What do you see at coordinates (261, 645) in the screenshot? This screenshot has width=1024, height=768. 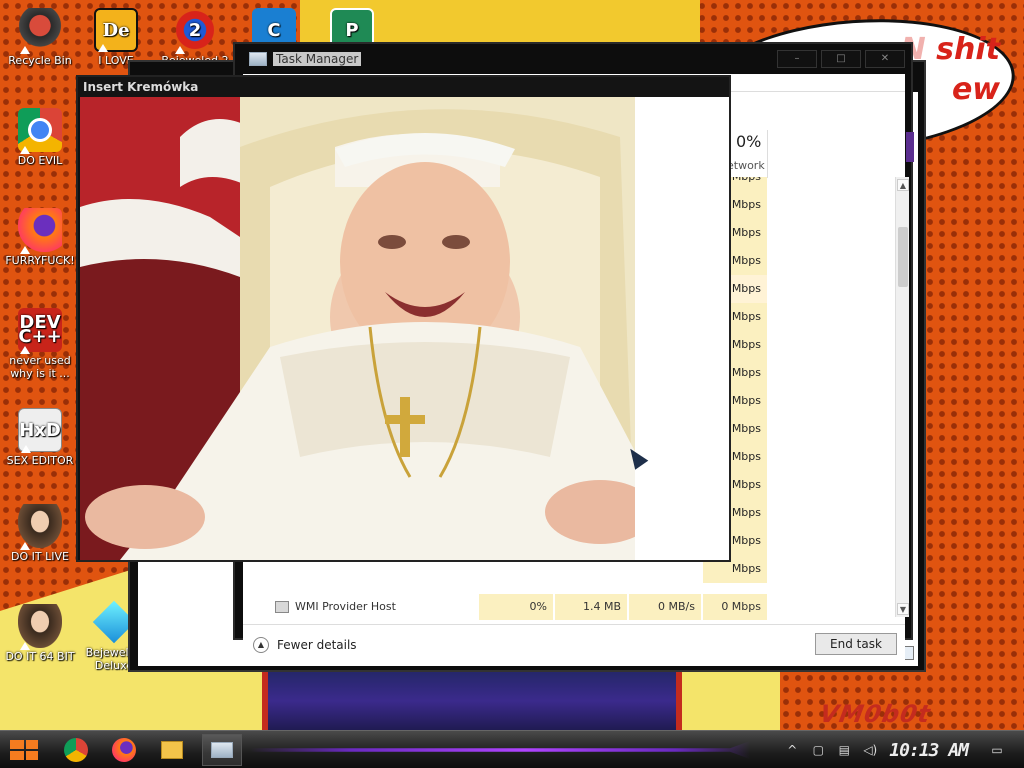 I see `chevron-up-icon: ▲` at bounding box center [261, 645].